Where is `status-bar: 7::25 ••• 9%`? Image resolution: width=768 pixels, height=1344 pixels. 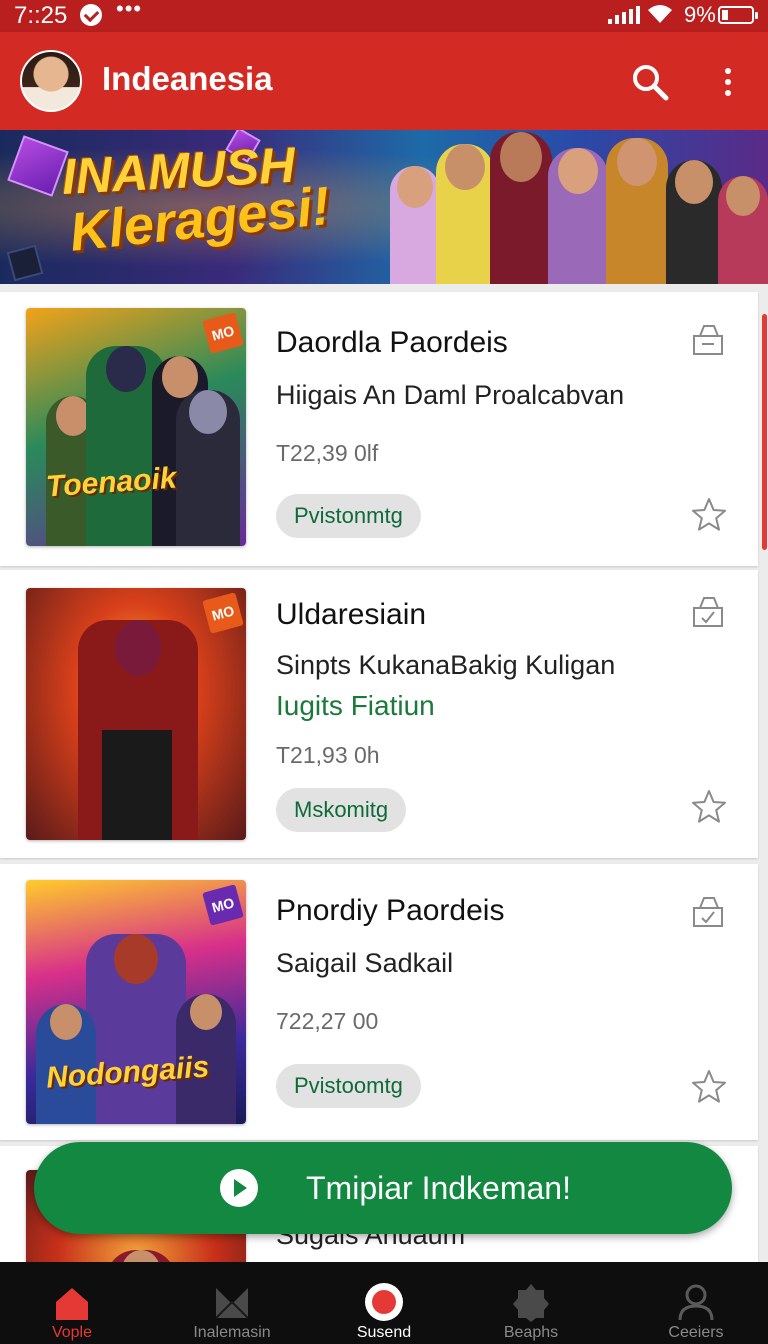
status-bar: 7::25 ••• 9% is located at coordinates (384, 16).